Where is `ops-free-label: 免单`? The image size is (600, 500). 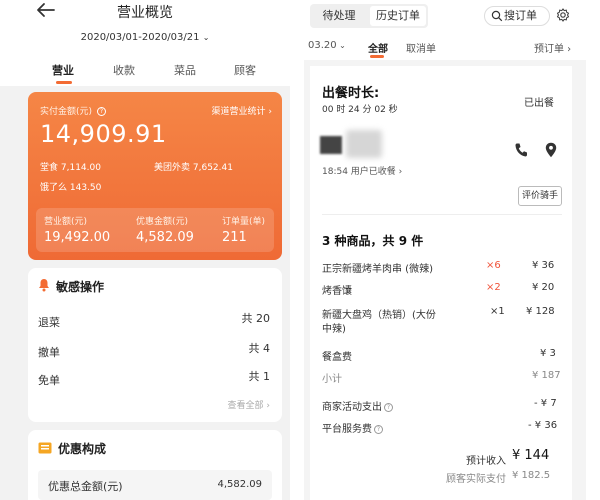 ops-free-label: 免单 is located at coordinates (49, 380).